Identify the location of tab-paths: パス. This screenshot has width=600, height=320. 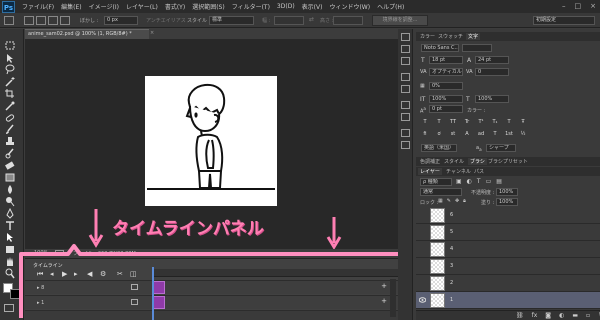
(479, 171).